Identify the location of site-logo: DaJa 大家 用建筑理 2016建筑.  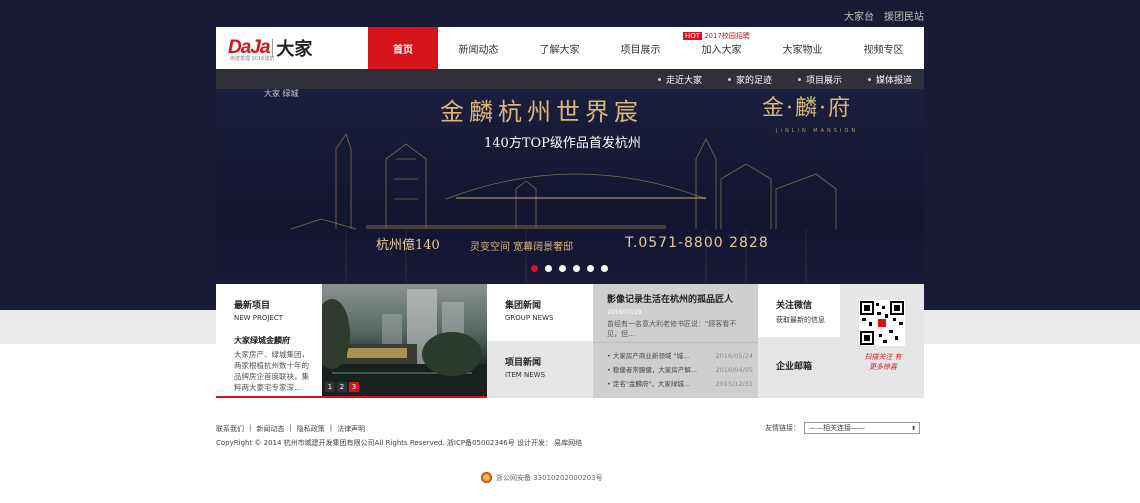
(292, 48).